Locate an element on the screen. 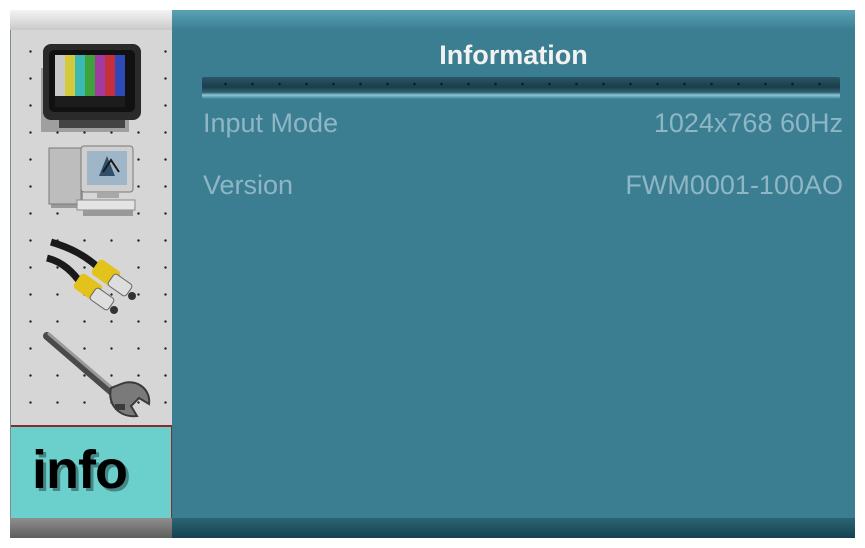 This screenshot has width=865, height=548. version-label: Version is located at coordinates (248, 185).